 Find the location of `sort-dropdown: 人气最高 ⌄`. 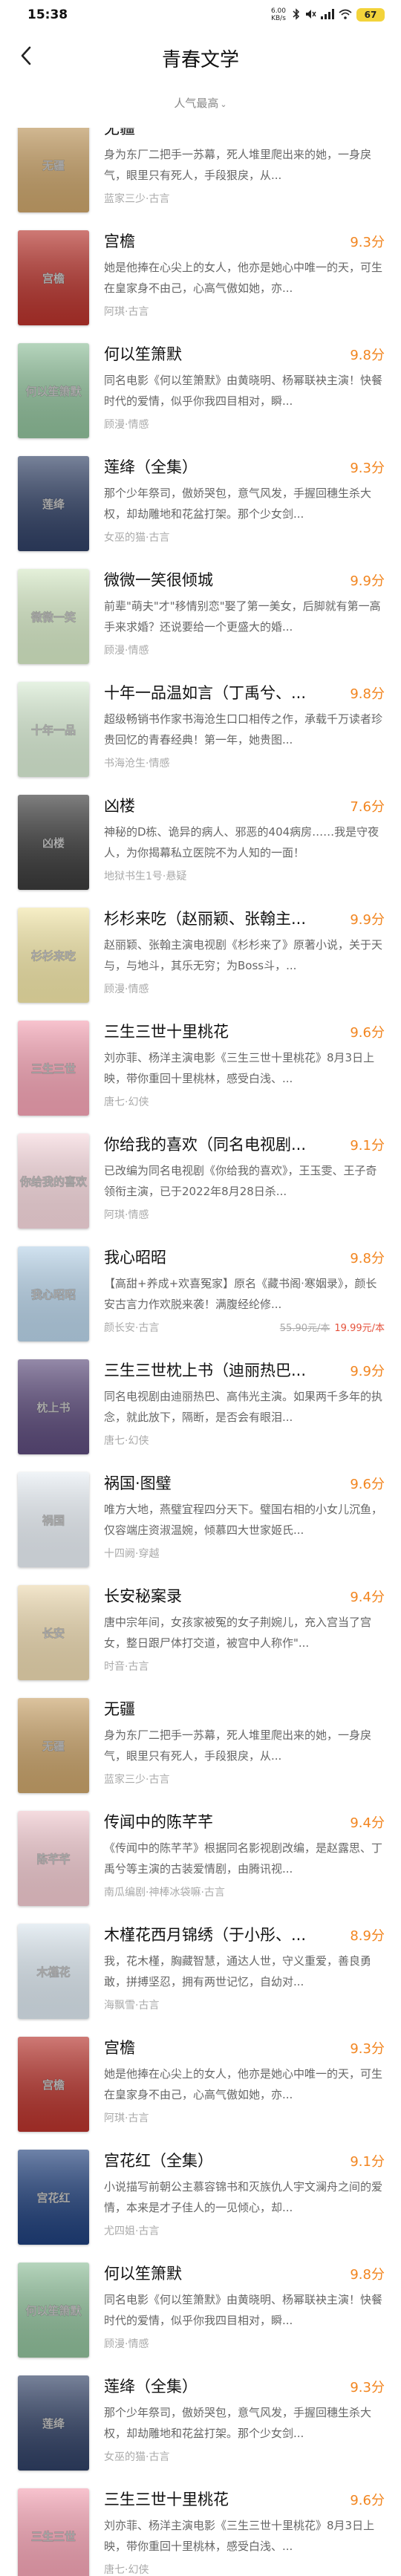

sort-dropdown: 人气最高 ⌄ is located at coordinates (200, 103).